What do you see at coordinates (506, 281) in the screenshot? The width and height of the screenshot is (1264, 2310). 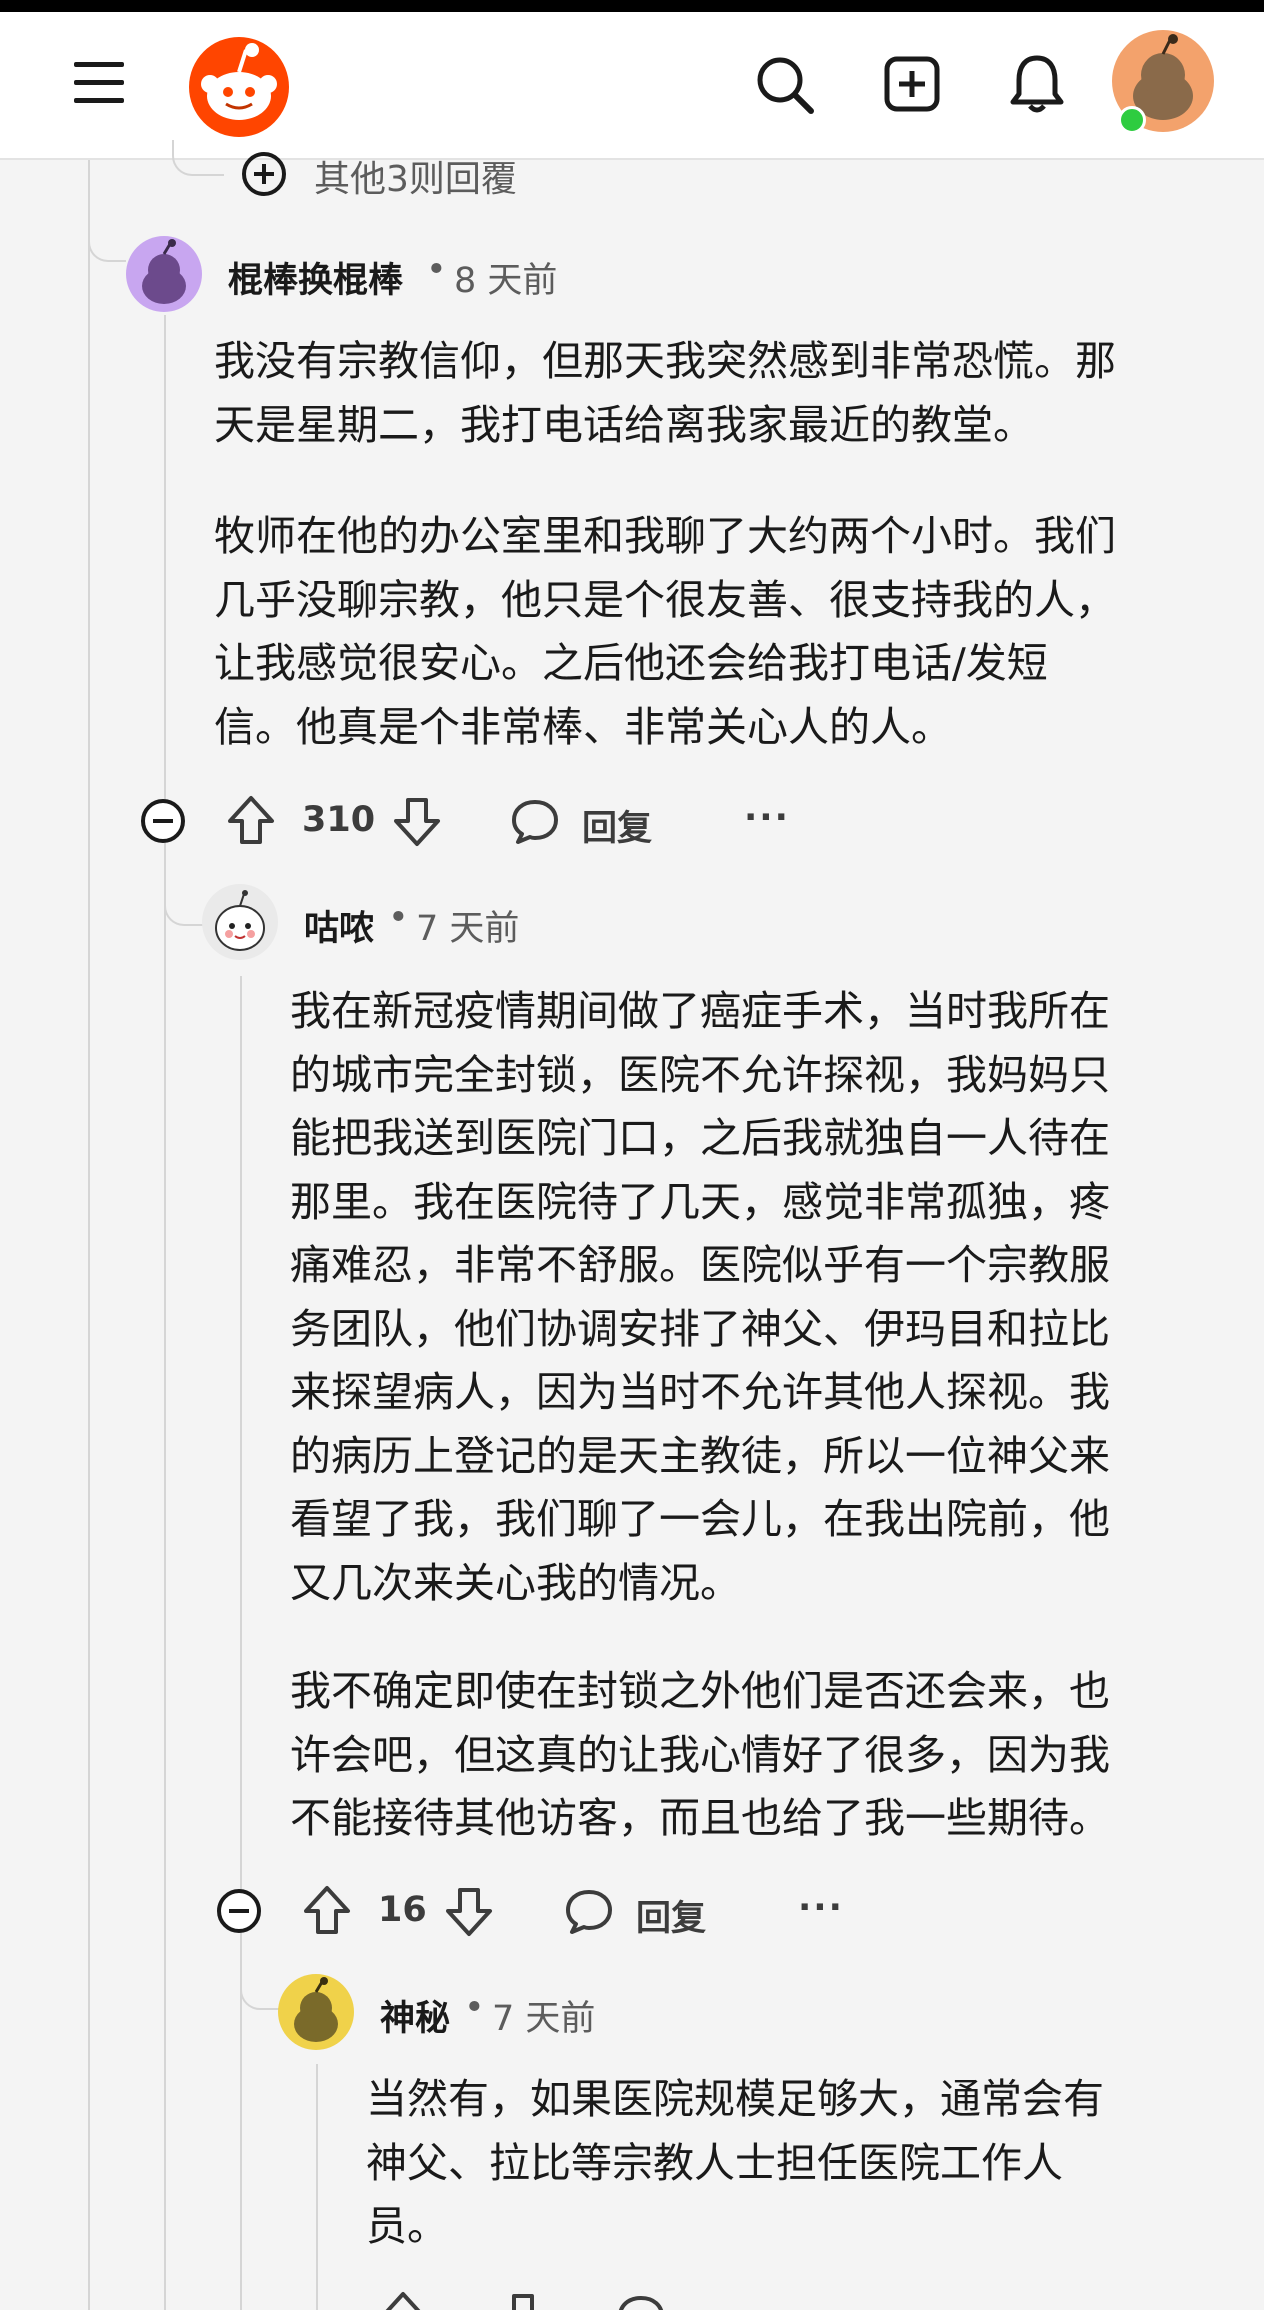 I see `comment-timestamp: 8 天前` at bounding box center [506, 281].